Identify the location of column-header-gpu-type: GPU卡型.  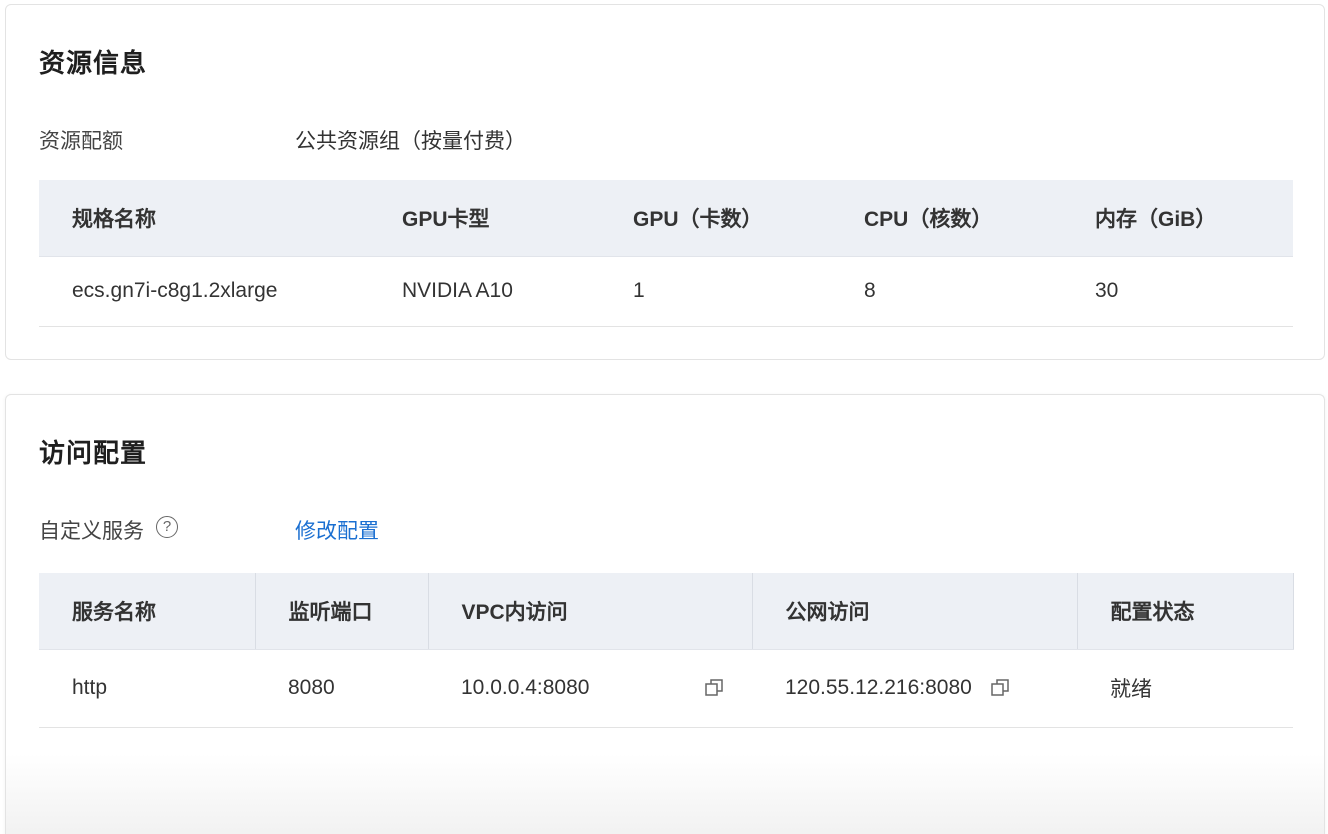
(484, 218).